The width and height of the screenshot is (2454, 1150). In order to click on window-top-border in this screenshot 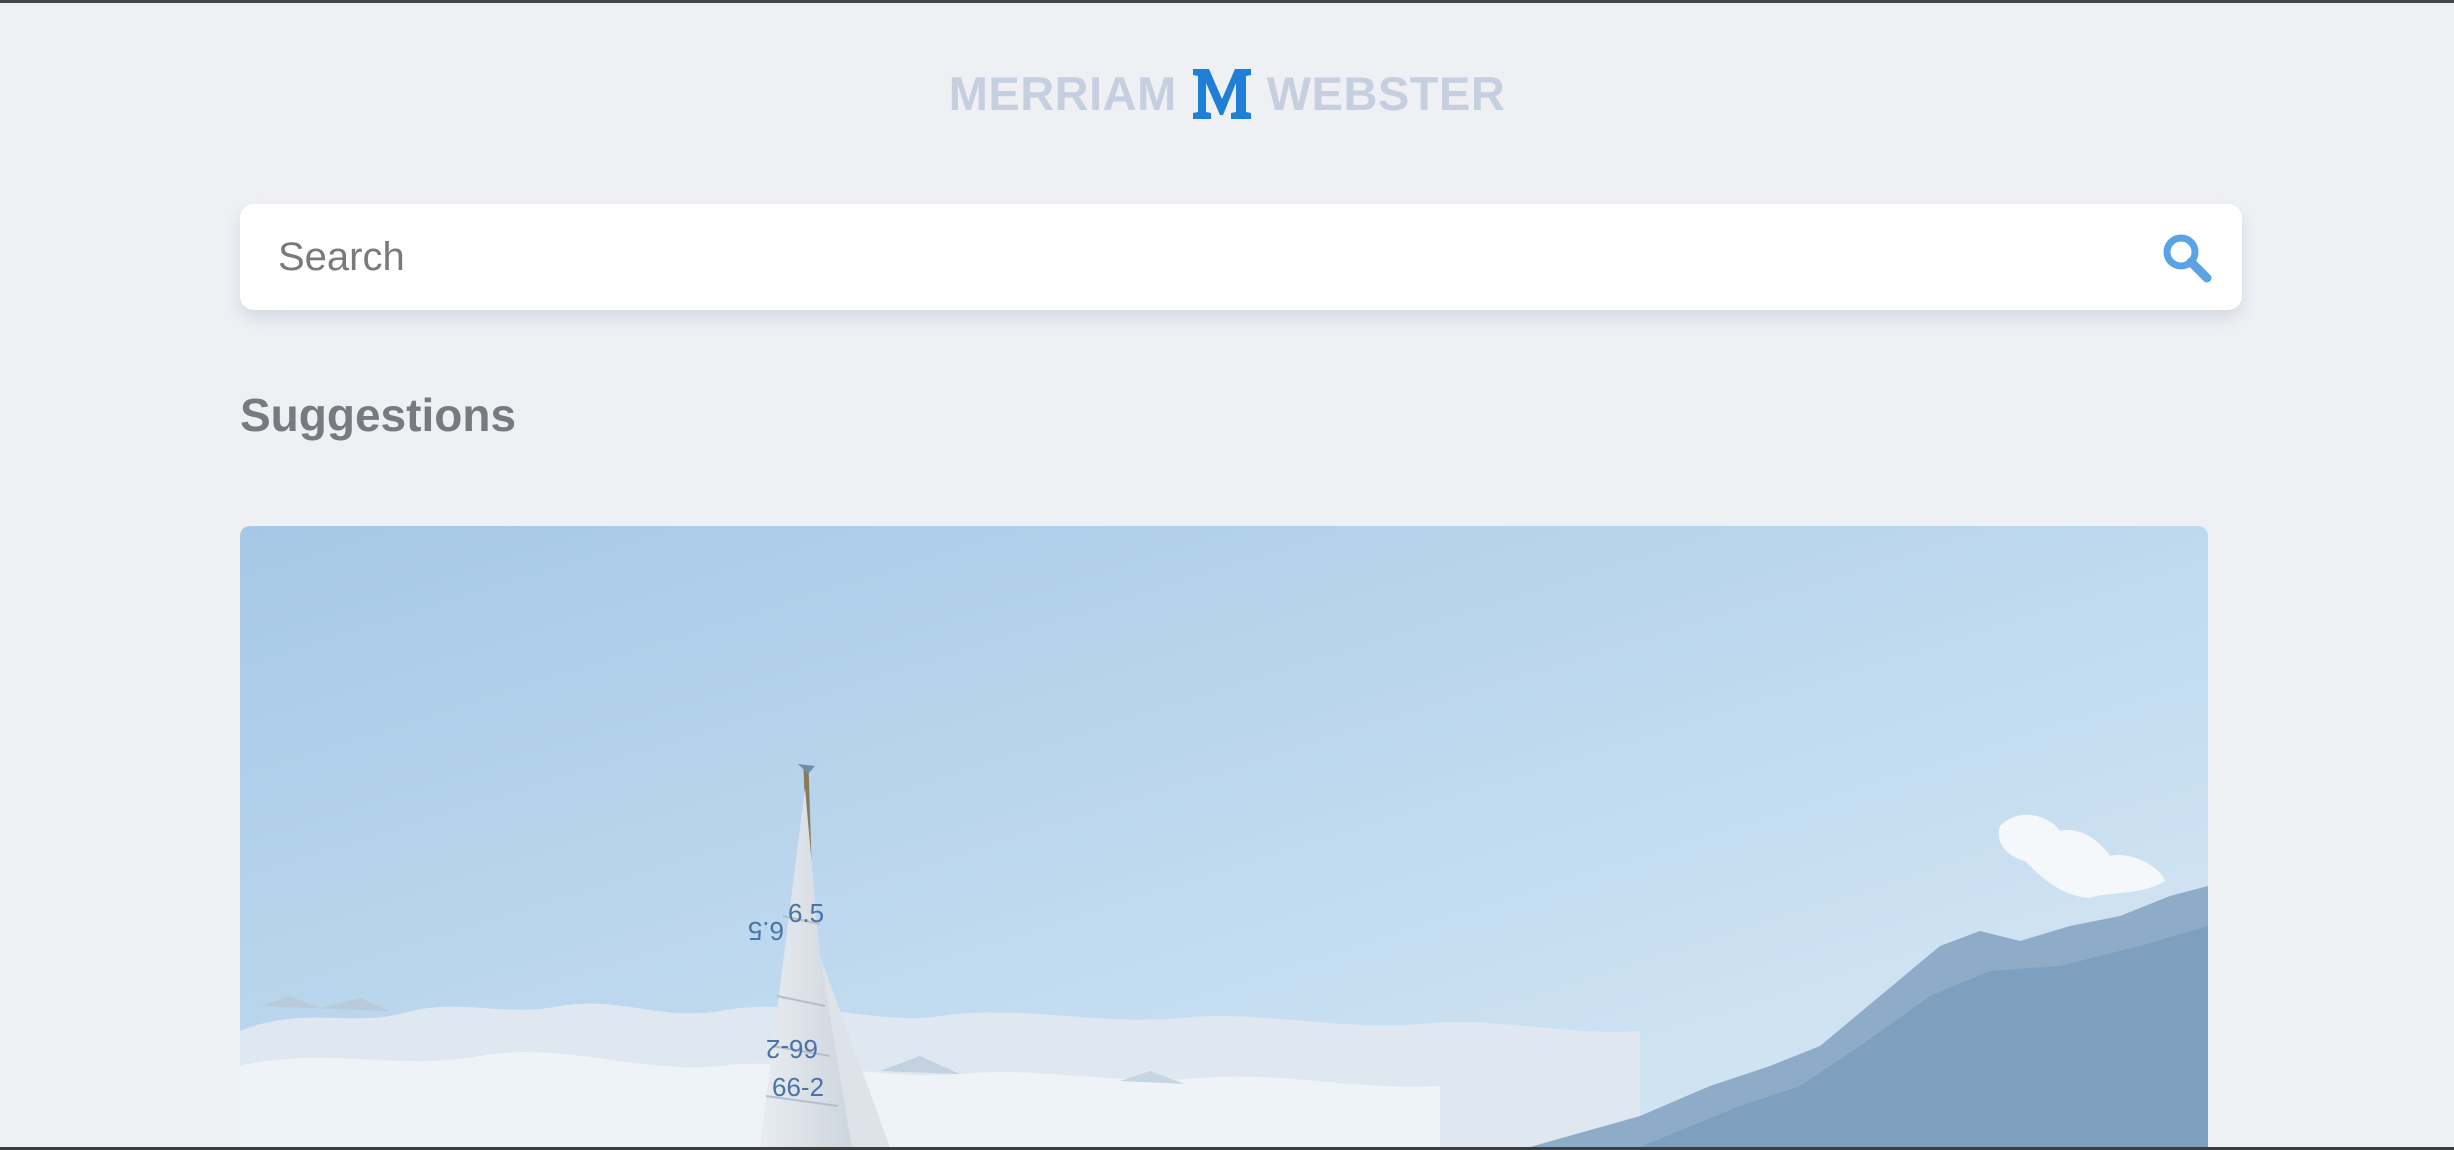, I will do `click(1227, 1)`.